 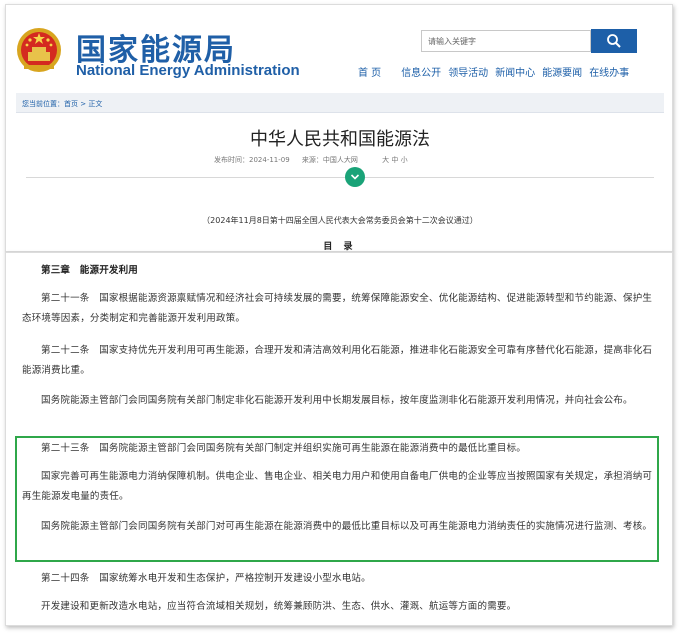 I want to click on article-paragraph: 第二十四条 国家统筹水电开发和生态保护，严格控制开发建设小型水电站。, so click(x=206, y=578).